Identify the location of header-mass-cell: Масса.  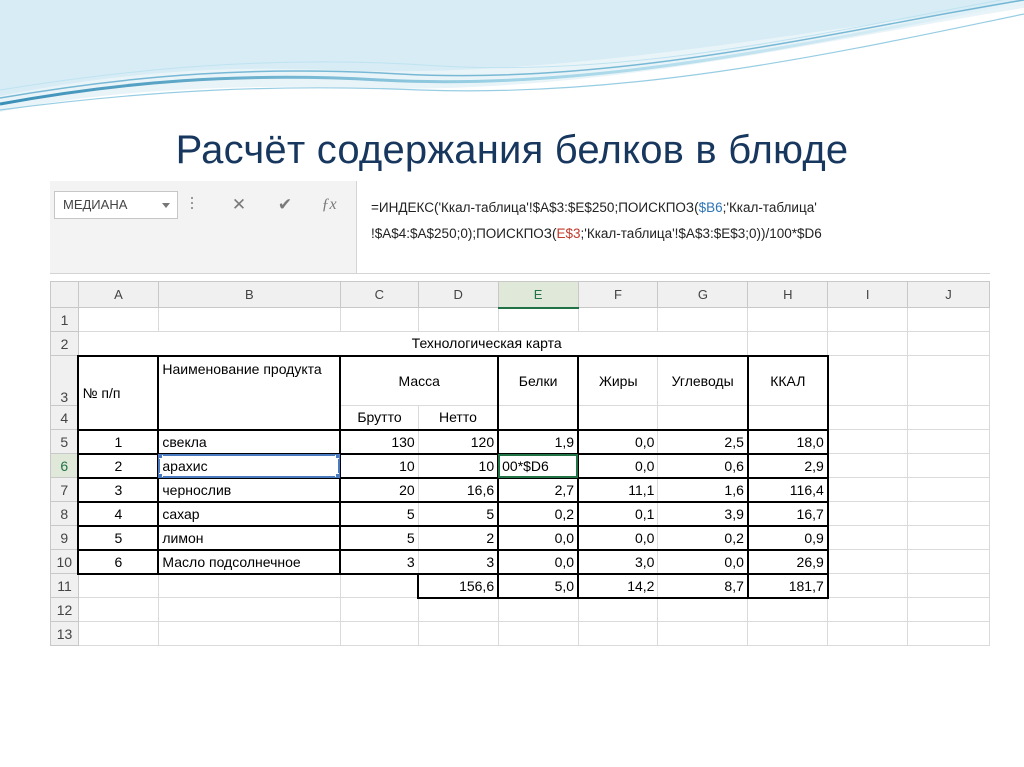
(419, 380).